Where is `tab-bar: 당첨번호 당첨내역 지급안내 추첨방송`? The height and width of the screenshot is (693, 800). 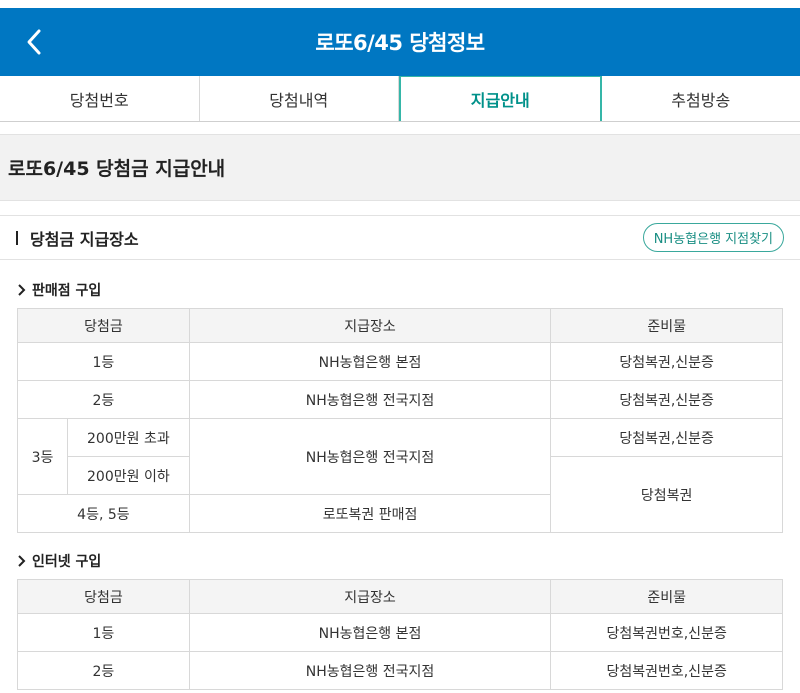
tab-bar: 당첨번호 당첨내역 지급안내 추첨방송 is located at coordinates (400, 98).